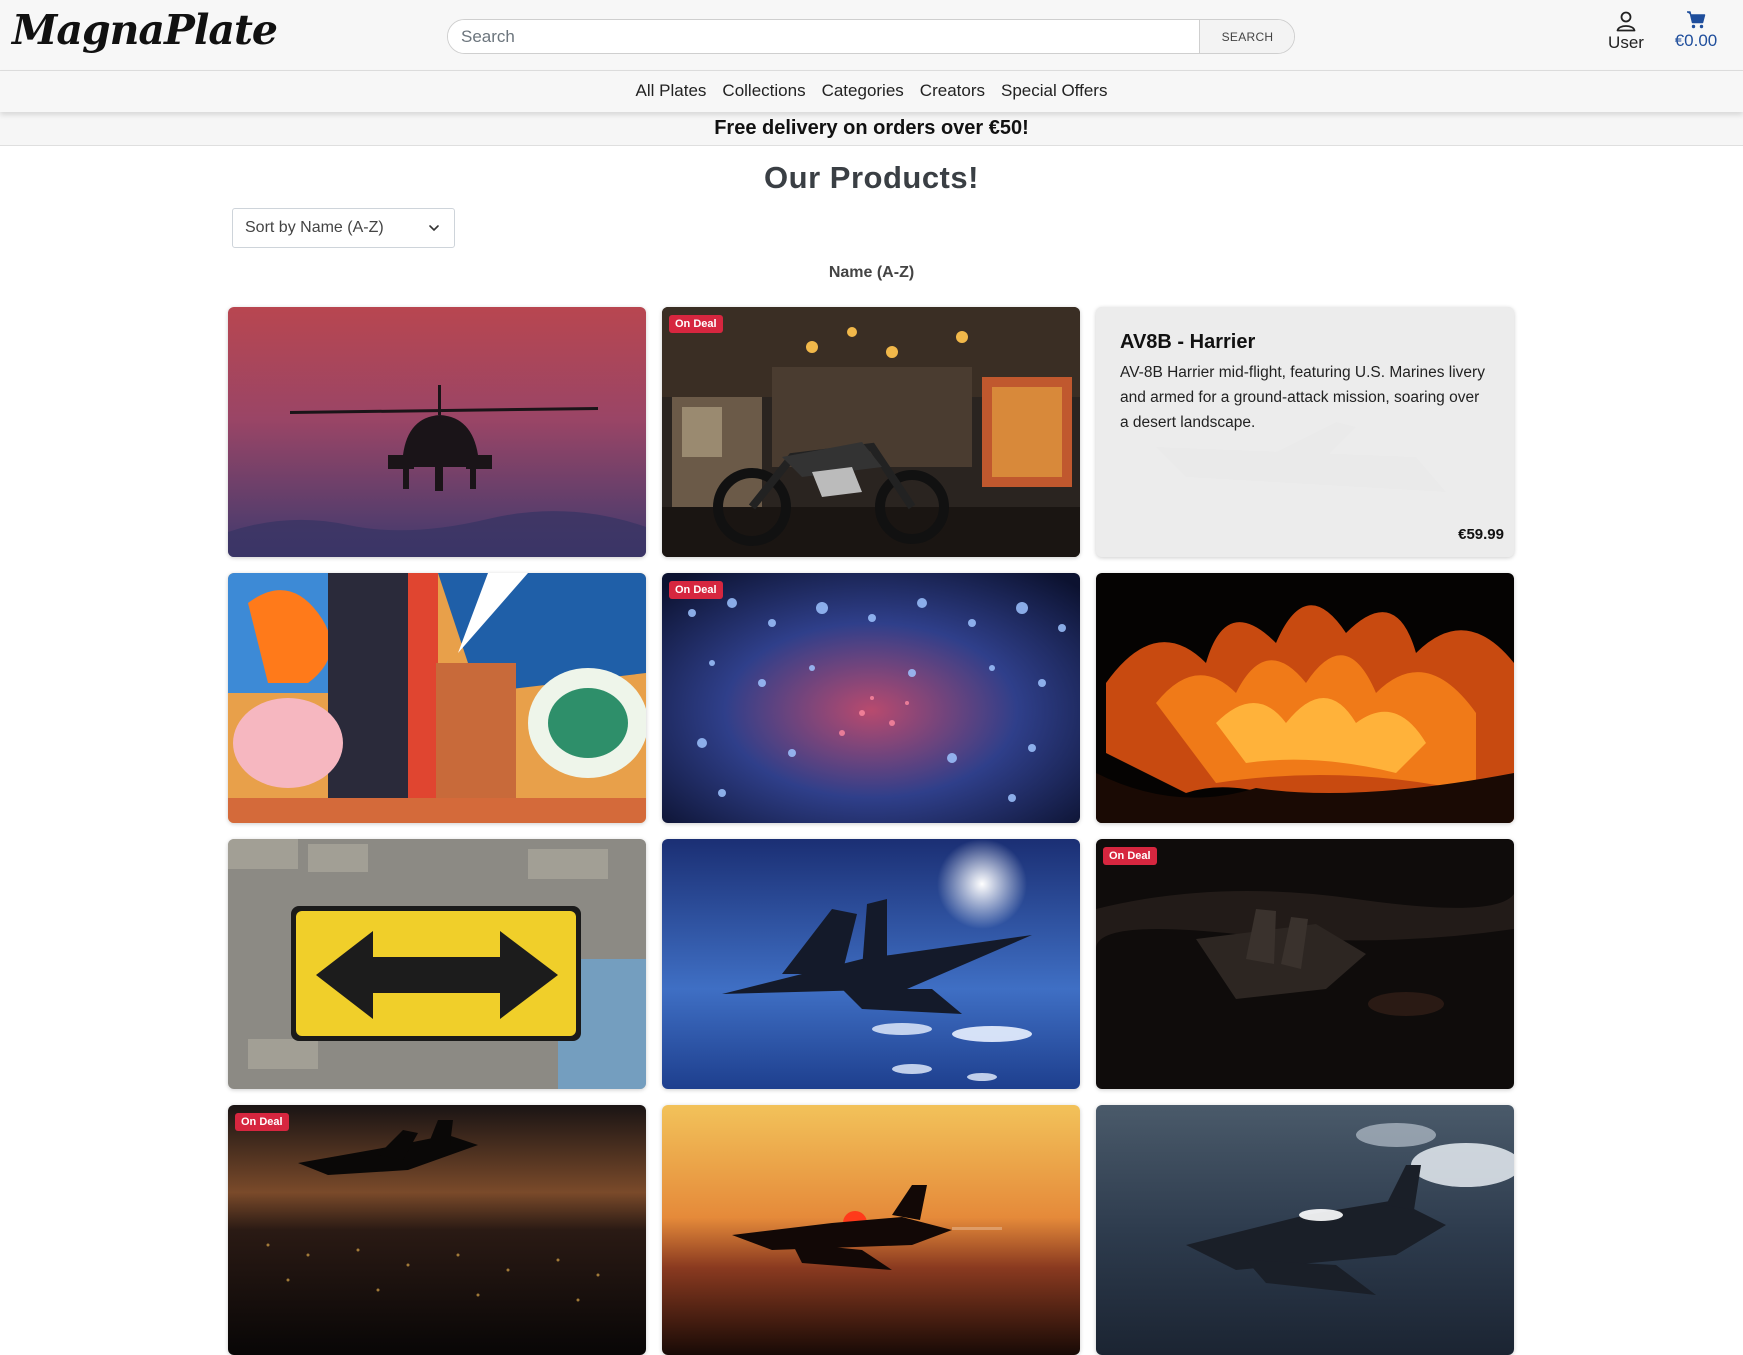  Describe the element at coordinates (952, 91) in the screenshot. I see `nav-creators: Creators` at that location.